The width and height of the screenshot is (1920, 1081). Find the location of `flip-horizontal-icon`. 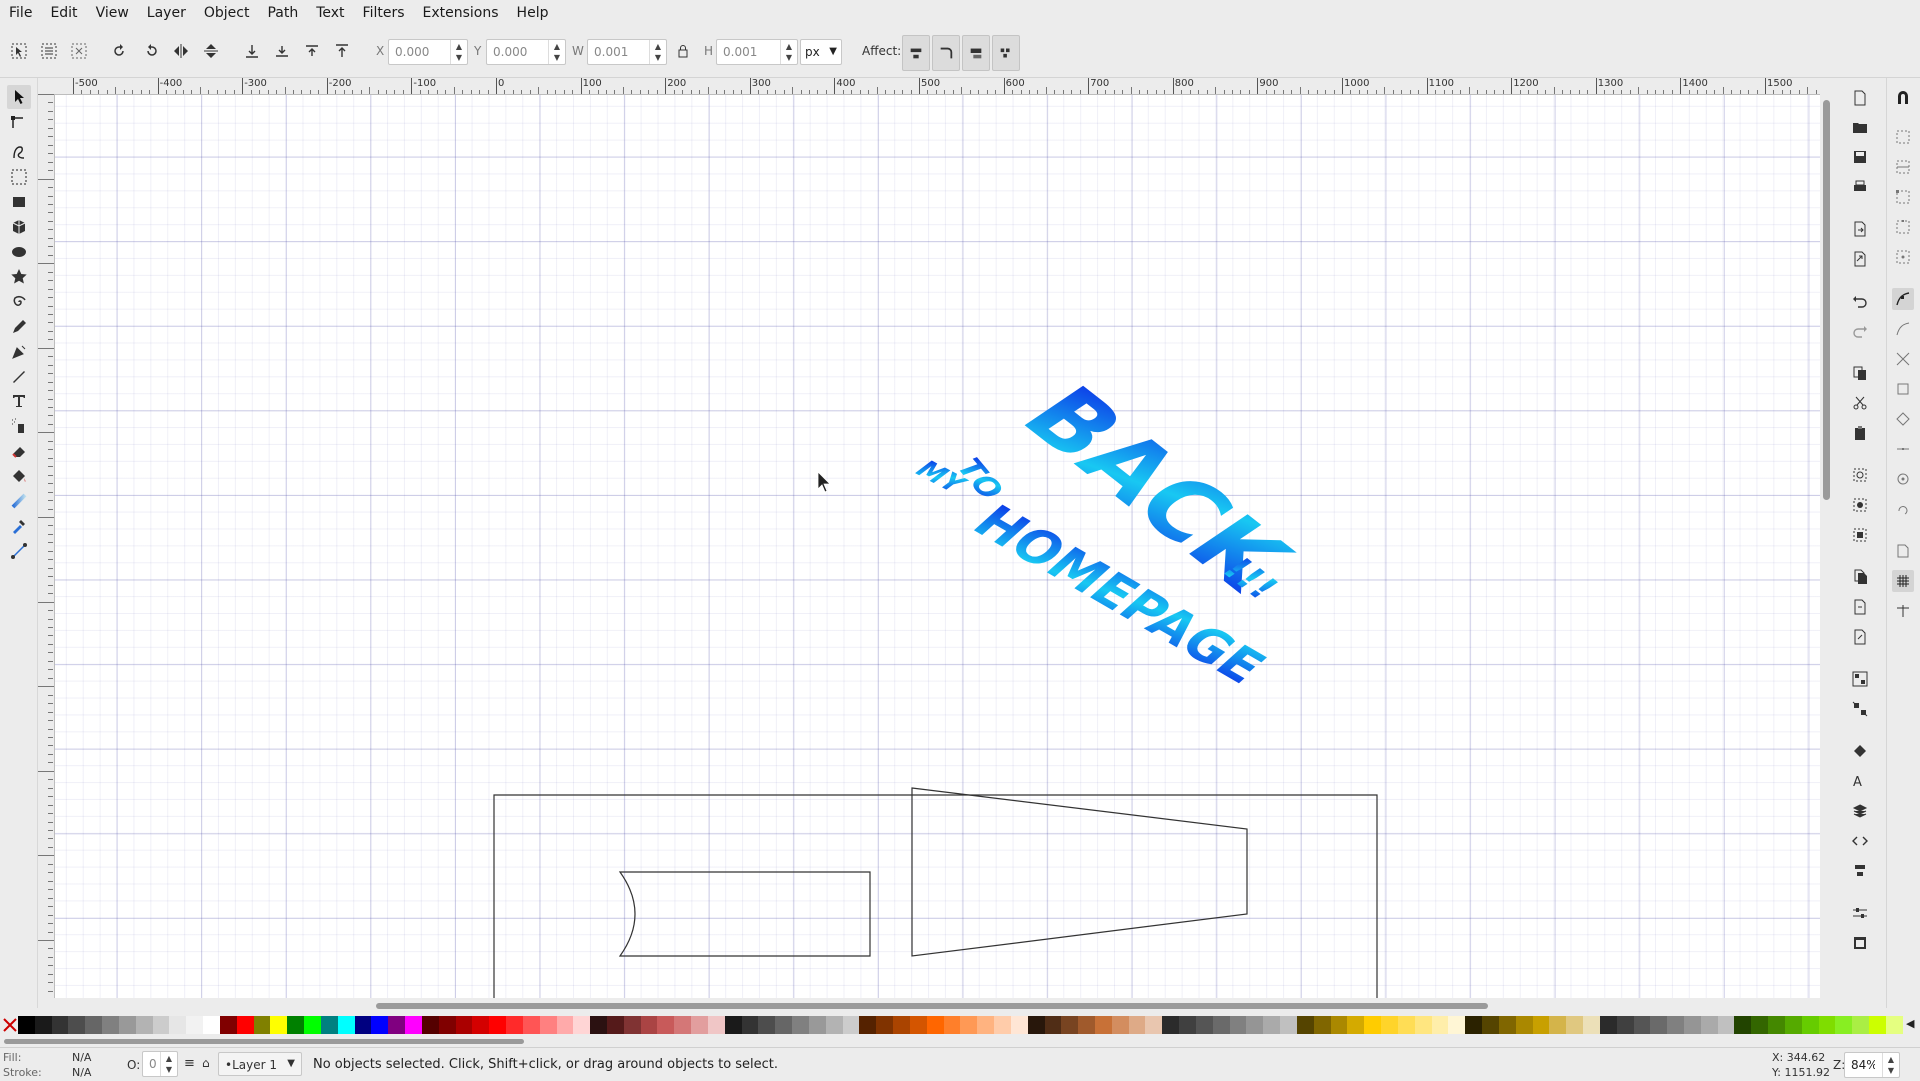

flip-horizontal-icon is located at coordinates (181, 51).